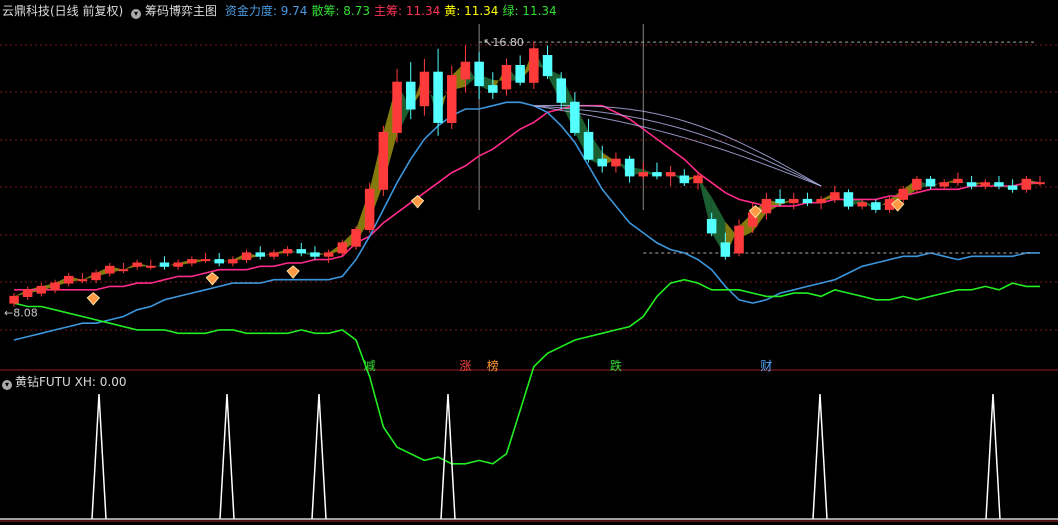  What do you see at coordinates (615, 366) in the screenshot?
I see `signal-label-3: 跌` at bounding box center [615, 366].